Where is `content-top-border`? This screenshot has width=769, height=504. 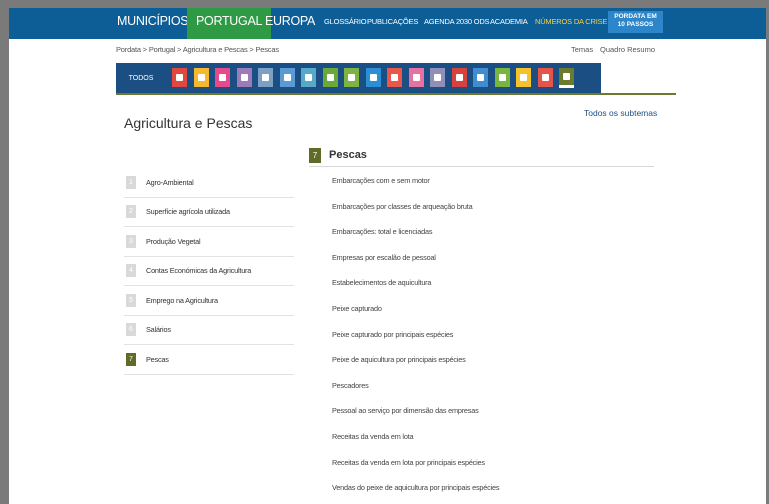 content-top-border is located at coordinates (396, 94).